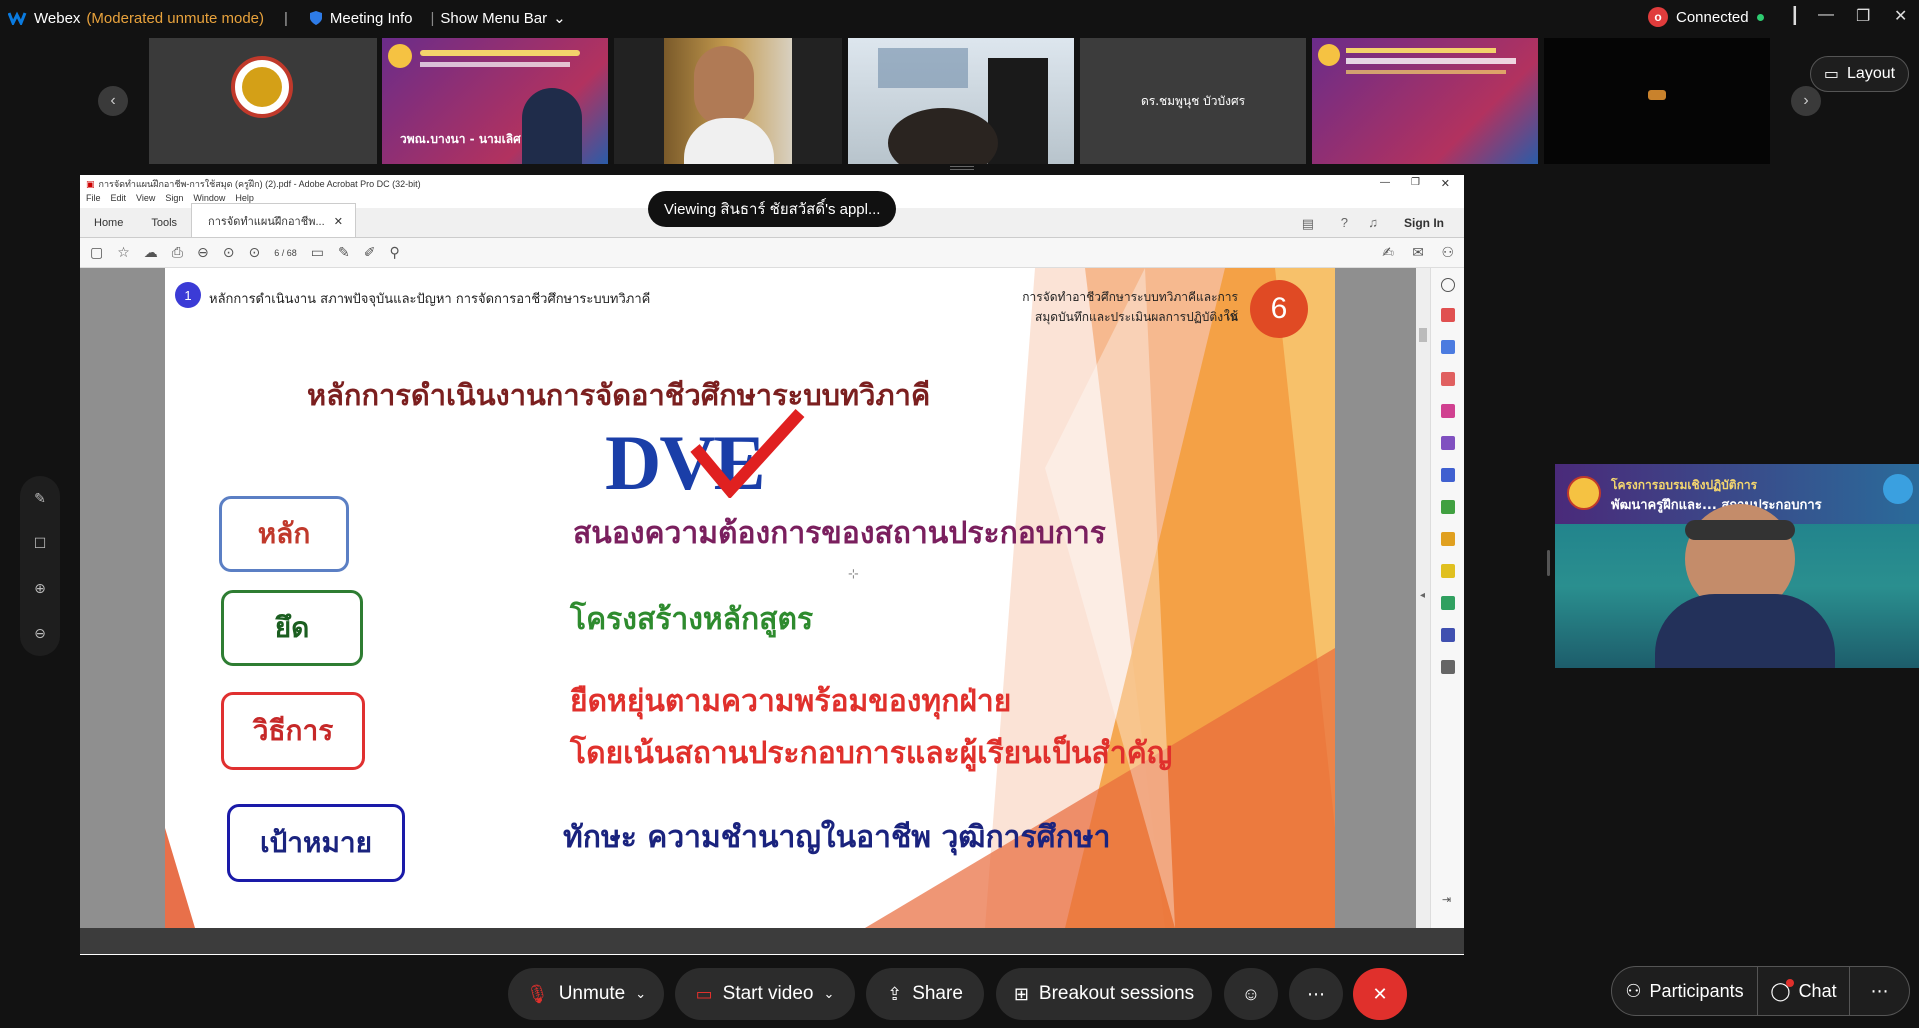 The height and width of the screenshot is (1028, 1919). What do you see at coordinates (1423, 335) in the screenshot?
I see `scroll-thumb` at bounding box center [1423, 335].